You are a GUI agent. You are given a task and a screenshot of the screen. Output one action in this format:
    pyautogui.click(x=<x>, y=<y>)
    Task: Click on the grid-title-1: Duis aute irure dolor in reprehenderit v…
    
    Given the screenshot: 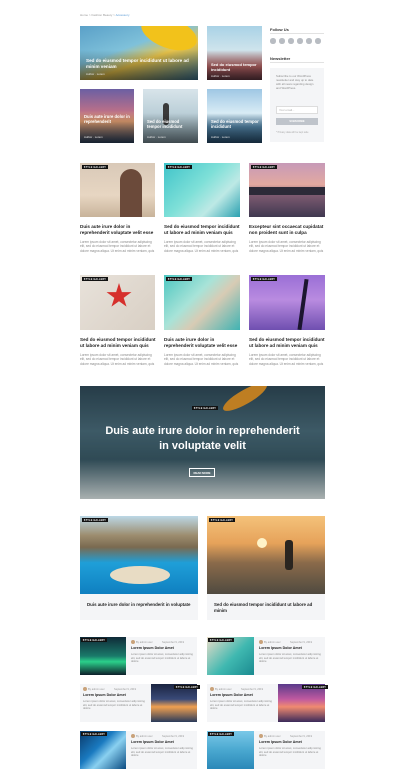 What is the action you would take?
    pyautogui.click(x=118, y=230)
    